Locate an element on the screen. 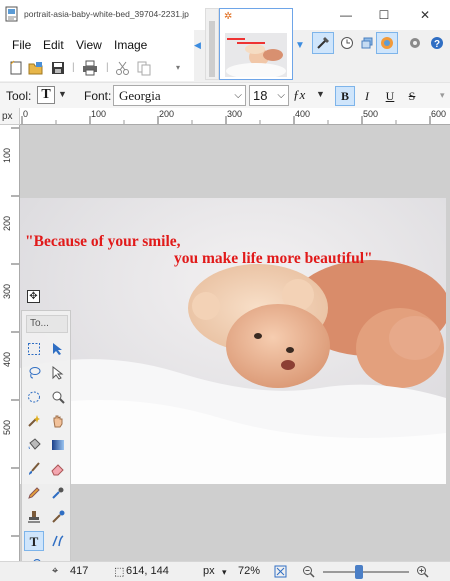 Image resolution: width=450 pixels, height=581 pixels. tool-dropdown-arrow-icon: ▼ is located at coordinates (62, 94).